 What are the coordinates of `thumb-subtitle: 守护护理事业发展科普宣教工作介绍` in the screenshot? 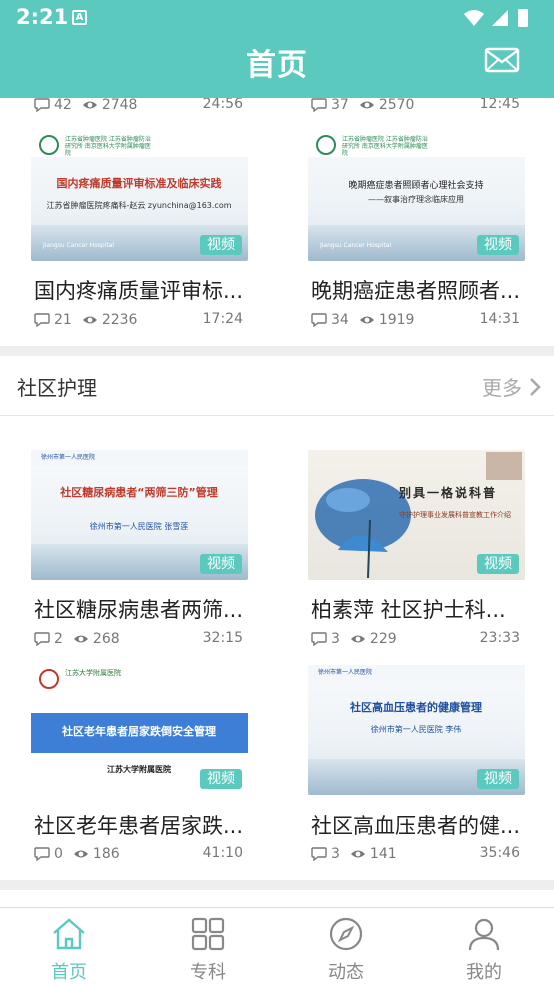 It's located at (455, 515).